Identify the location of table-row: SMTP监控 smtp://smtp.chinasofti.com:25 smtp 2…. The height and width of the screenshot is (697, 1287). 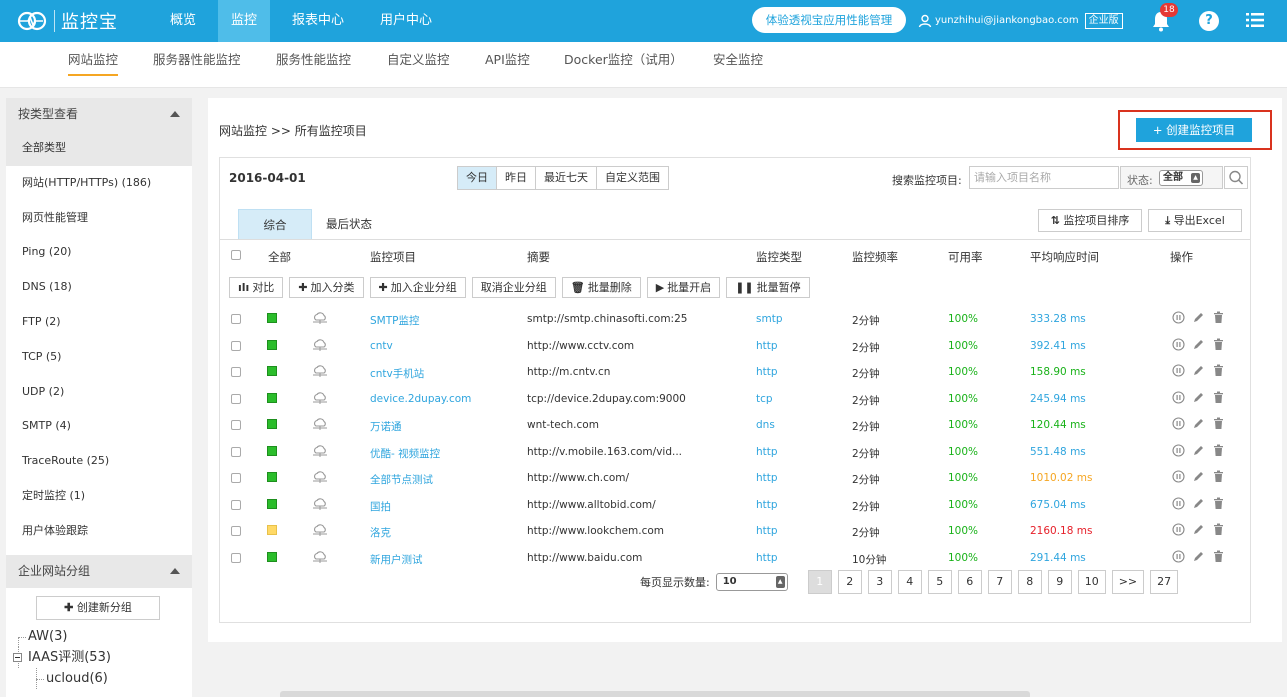
(735, 319).